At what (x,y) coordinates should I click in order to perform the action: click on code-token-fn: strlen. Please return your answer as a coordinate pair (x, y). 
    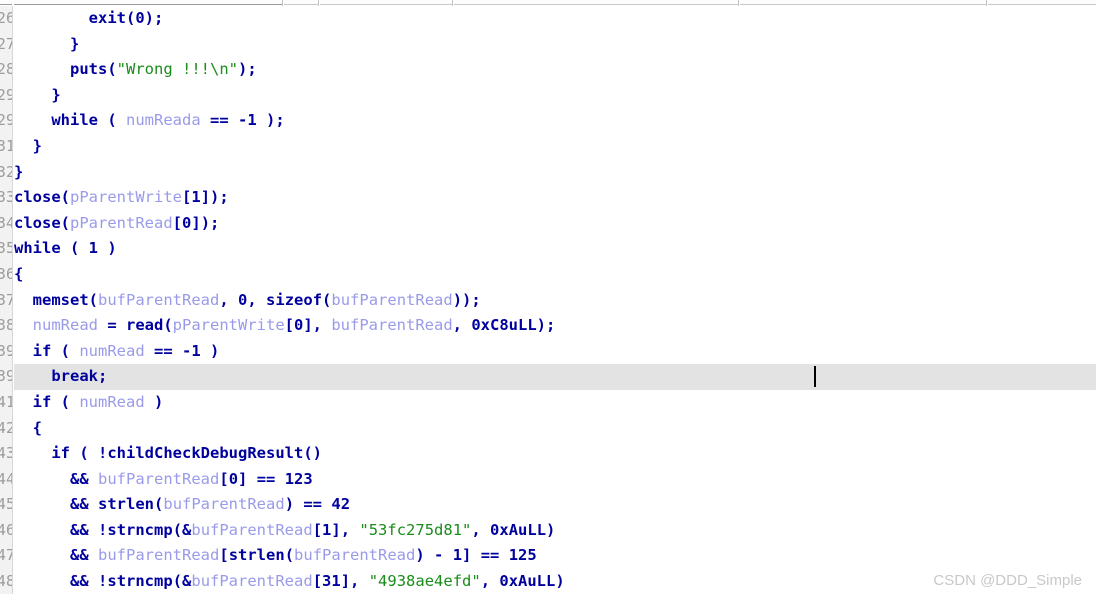
    Looking at the image, I should click on (126, 504).